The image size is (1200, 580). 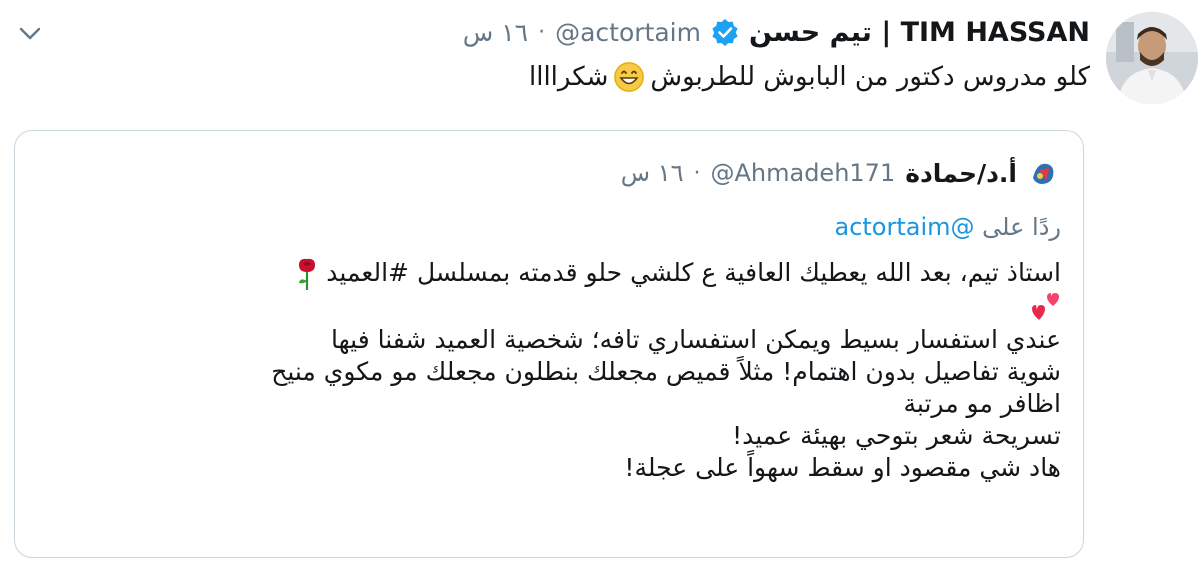 I want to click on quoted-handle: @Ahmadeh171, so click(x=802, y=173).